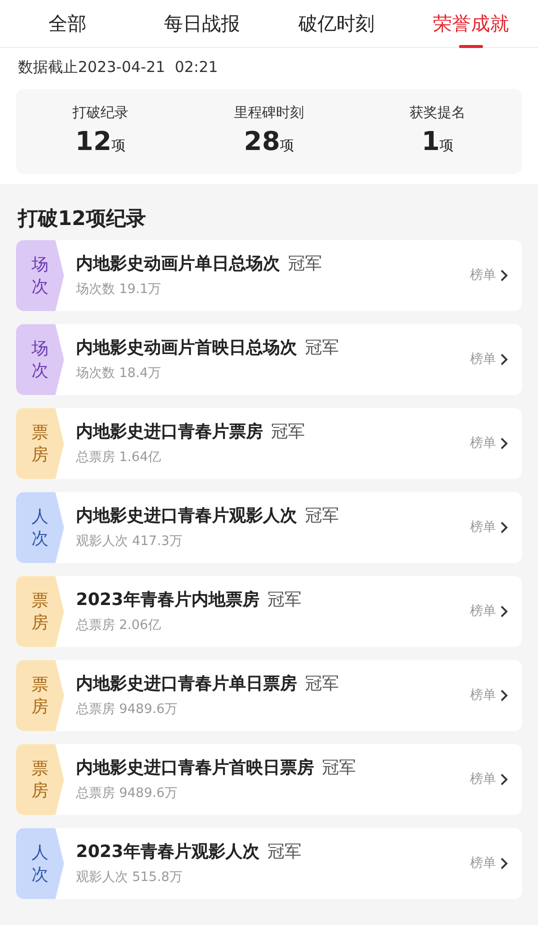  I want to click on record-title: 2023年青春片观影人次, so click(168, 852).